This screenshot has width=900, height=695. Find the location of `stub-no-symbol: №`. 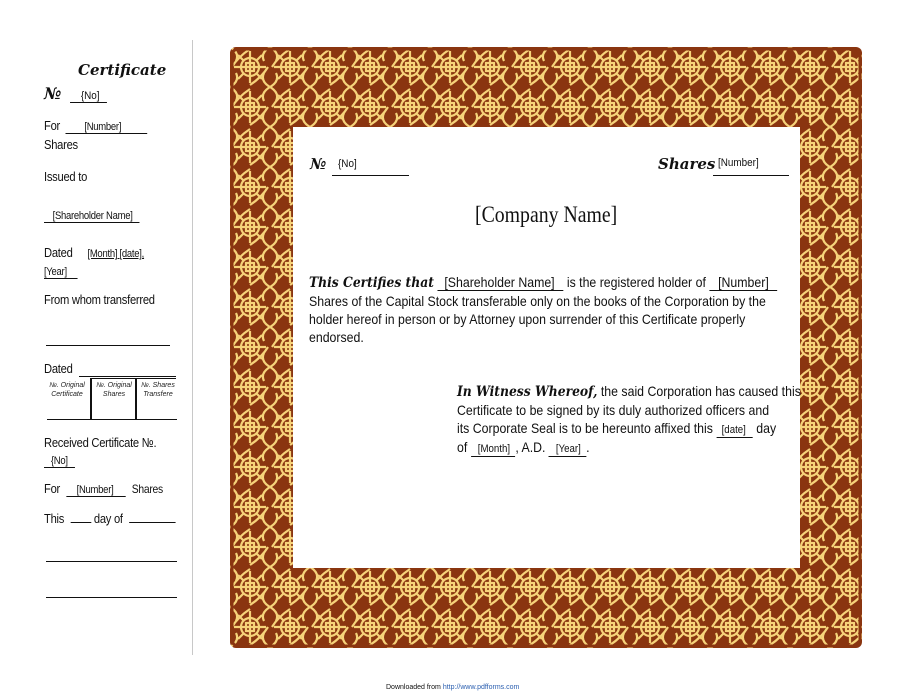

stub-no-symbol: № is located at coordinates (53, 93).